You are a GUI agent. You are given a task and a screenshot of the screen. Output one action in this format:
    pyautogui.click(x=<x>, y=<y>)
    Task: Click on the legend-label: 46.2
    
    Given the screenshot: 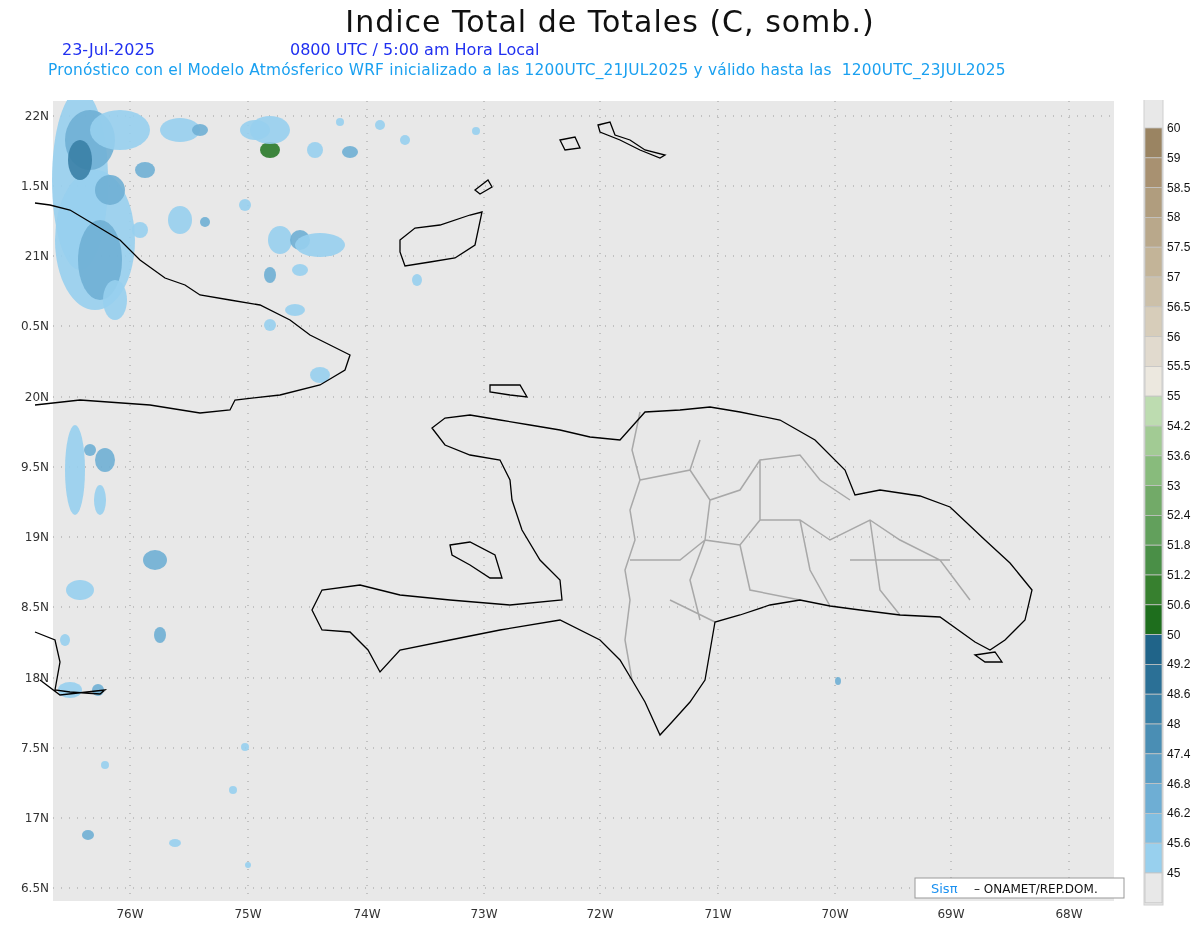 What is the action you would take?
    pyautogui.click(x=1179, y=813)
    